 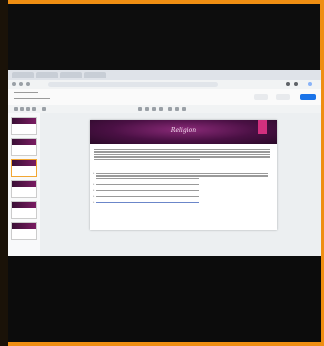 I want to click on comments-button, so click(x=283, y=97).